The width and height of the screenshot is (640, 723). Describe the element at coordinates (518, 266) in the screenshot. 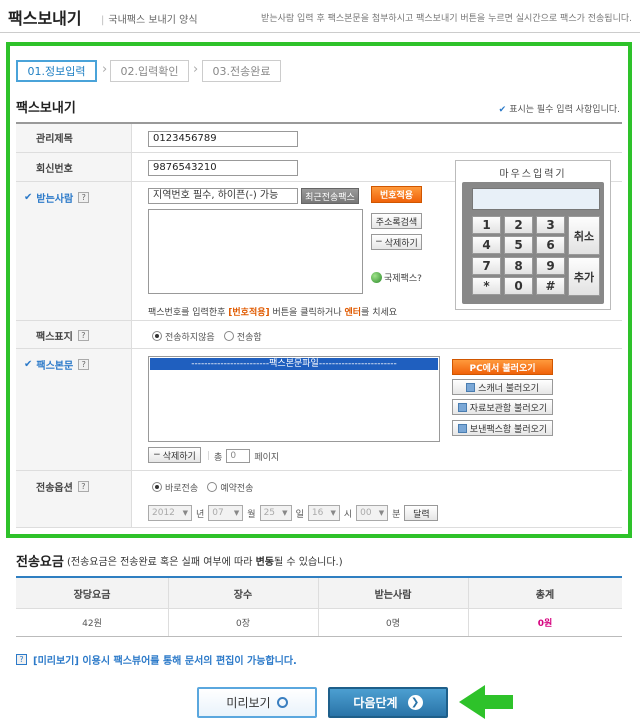

I see `keypad-key-8: 8` at that location.